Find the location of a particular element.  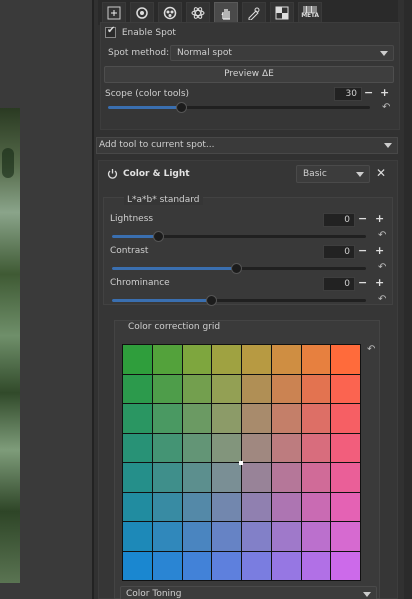

scope-value-field: 30 is located at coordinates (348, 94).